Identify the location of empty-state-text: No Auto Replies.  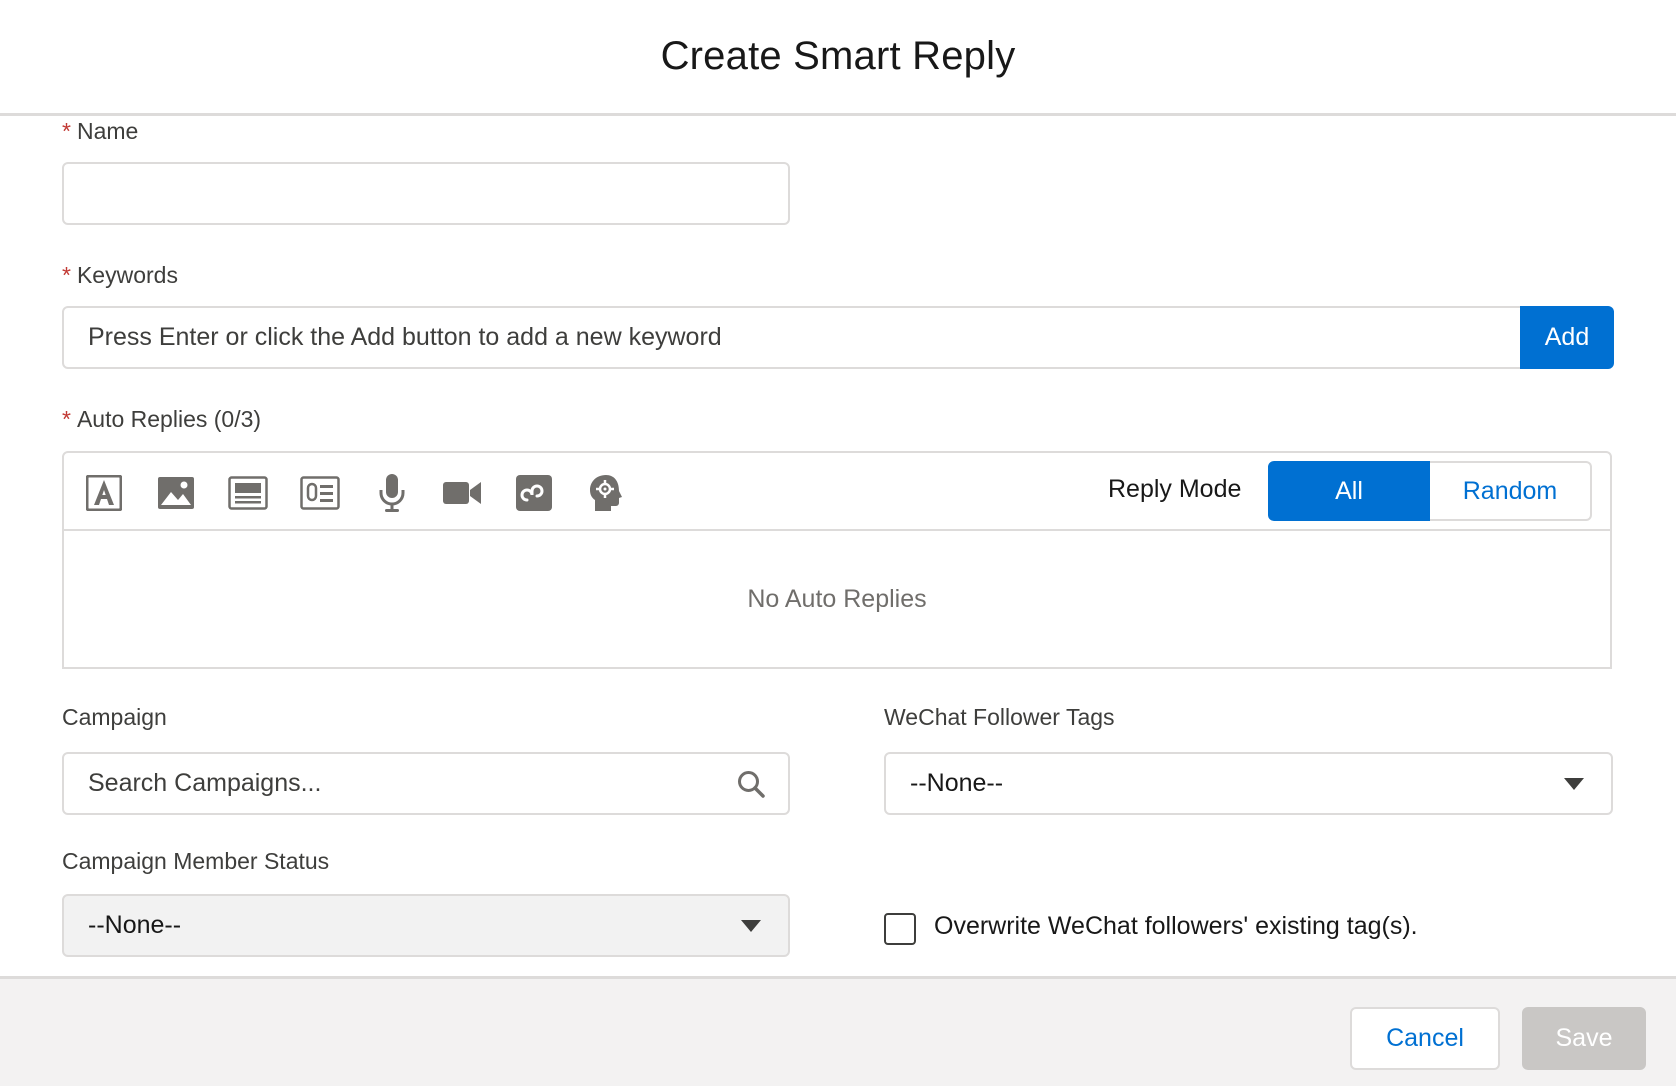
(837, 598).